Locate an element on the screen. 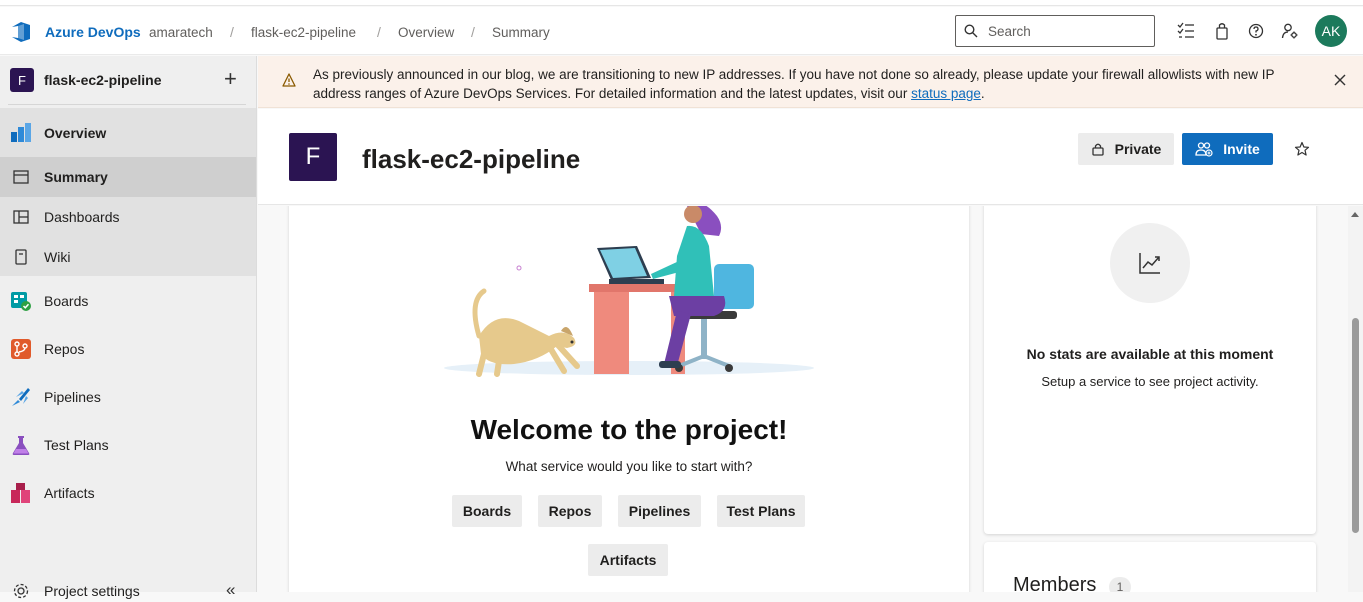 The image size is (1363, 602). summary-icon is located at coordinates (21, 177).